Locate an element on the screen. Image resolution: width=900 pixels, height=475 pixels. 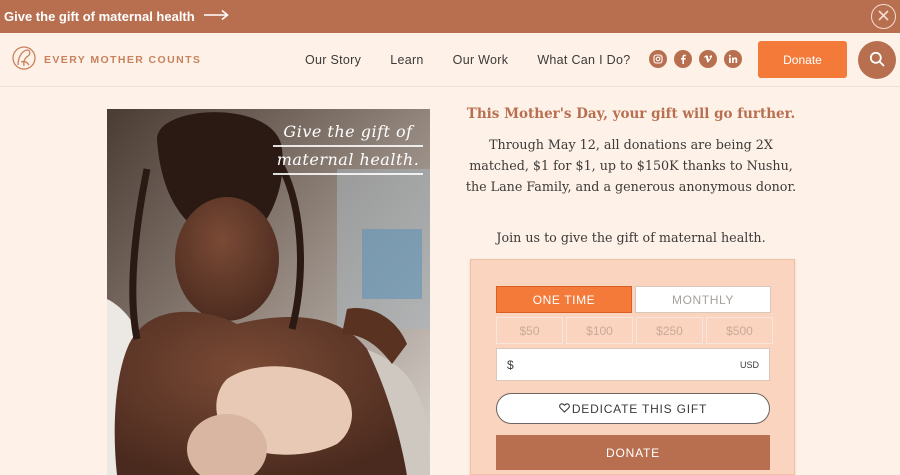
nav-link-our-story: Our Story is located at coordinates (333, 60).